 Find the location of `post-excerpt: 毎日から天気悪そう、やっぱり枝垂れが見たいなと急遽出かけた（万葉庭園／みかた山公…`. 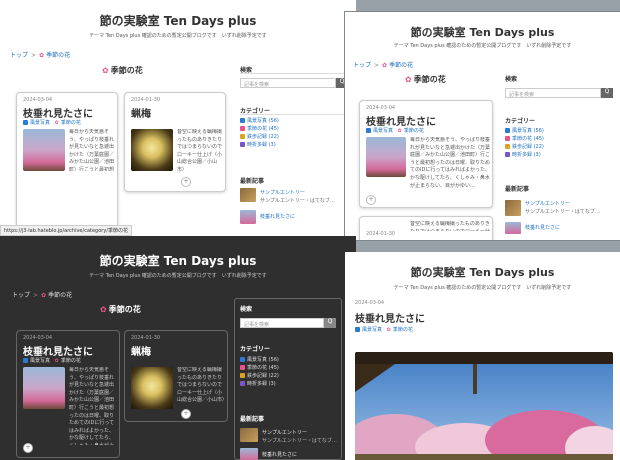

post-excerpt: 毎日から天気悪そう、やっぱり枝垂れが見たいなと急遽出かけた（万葉庭園／みかた山公… is located at coordinates (450, 163).